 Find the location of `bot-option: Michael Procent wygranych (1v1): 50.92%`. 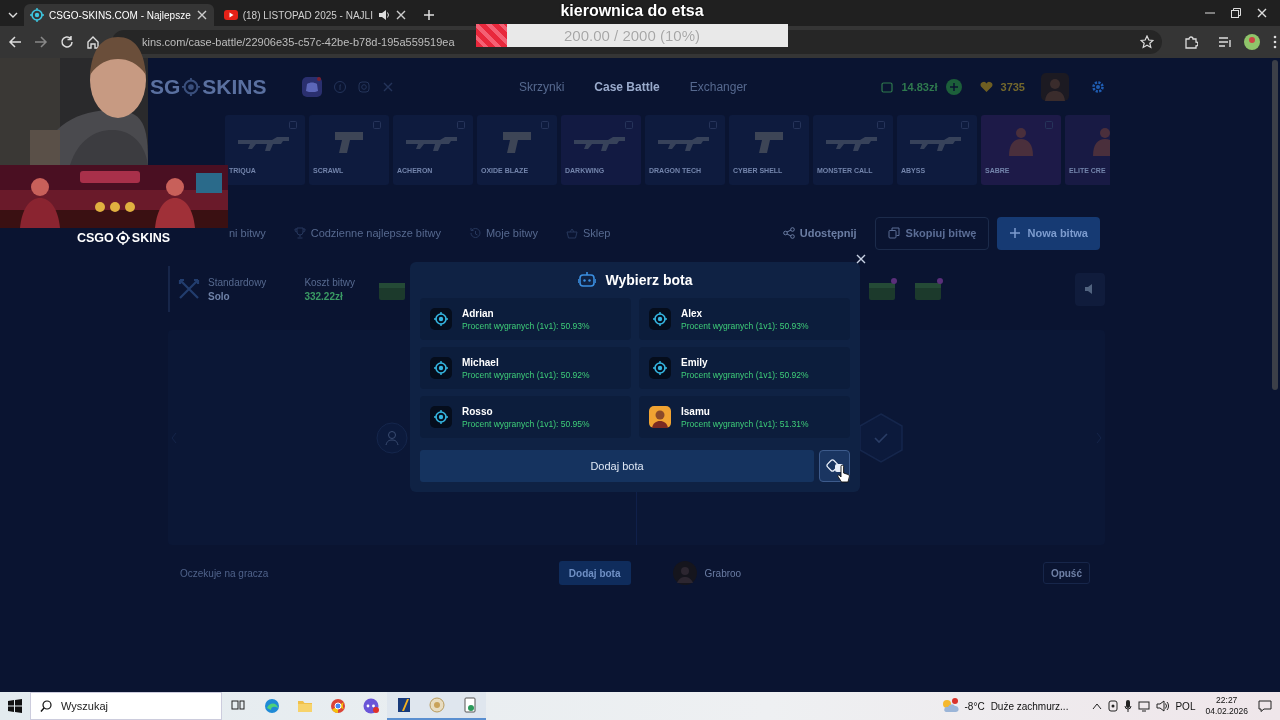

bot-option: Michael Procent wygranych (1v1): 50.92% is located at coordinates (525, 368).